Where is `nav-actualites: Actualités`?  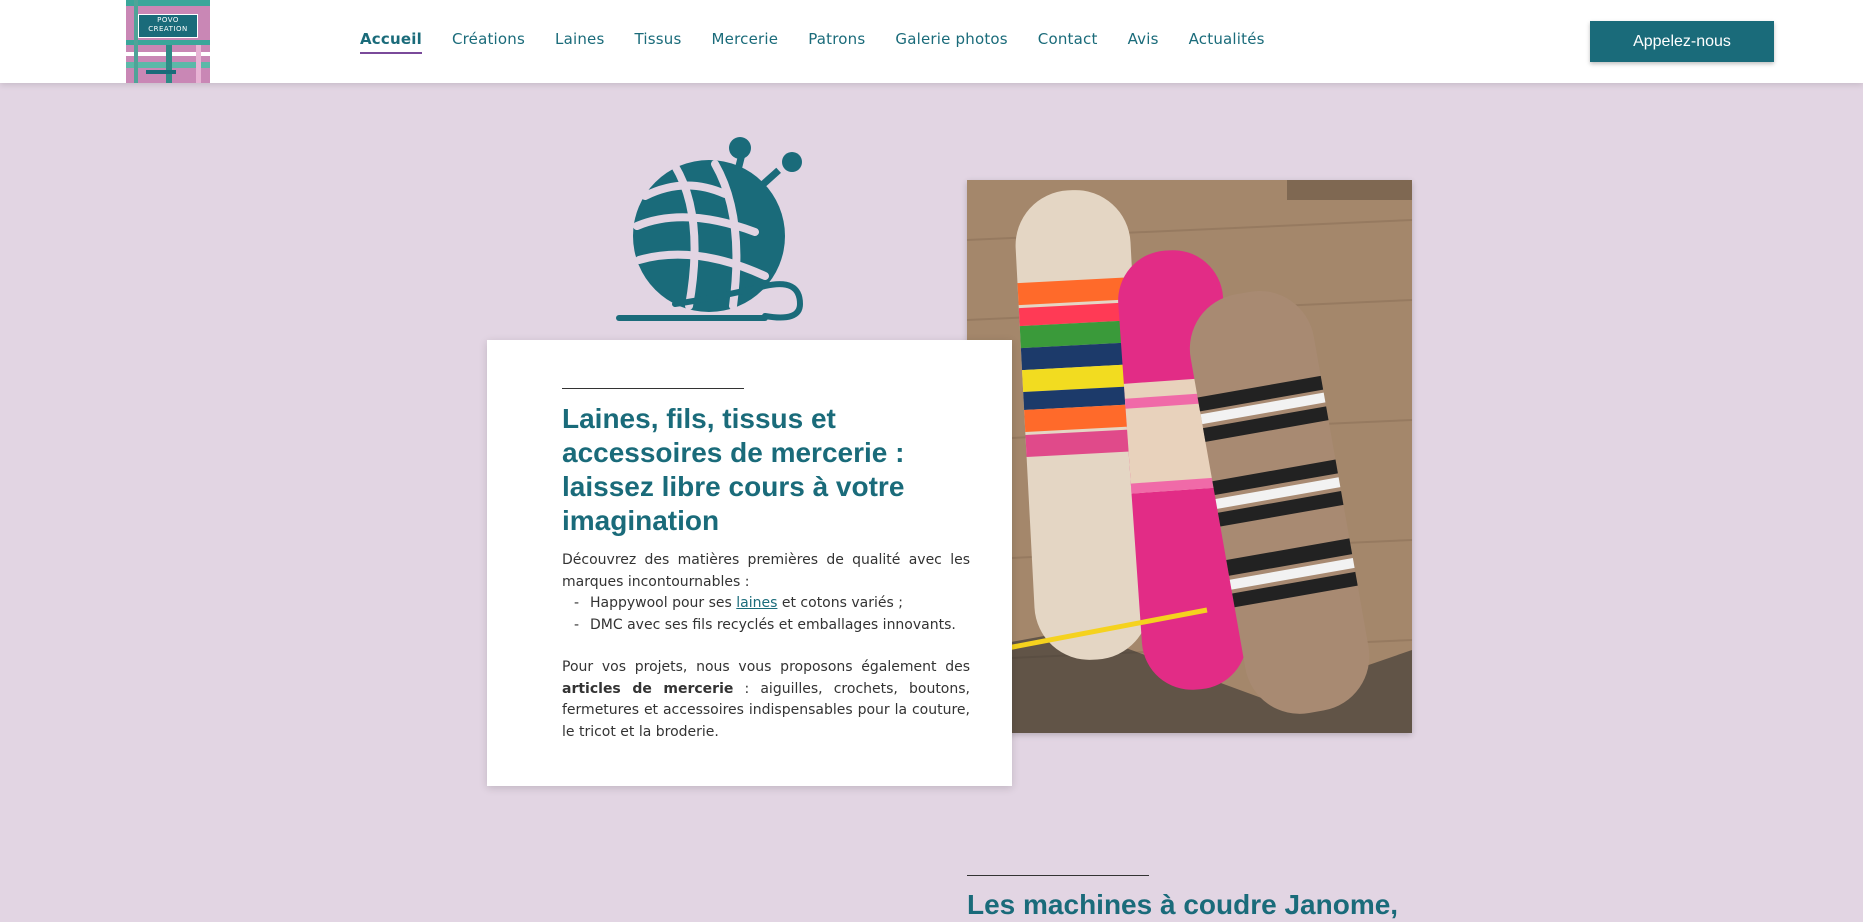
nav-actualites: Actualités is located at coordinates (1227, 42).